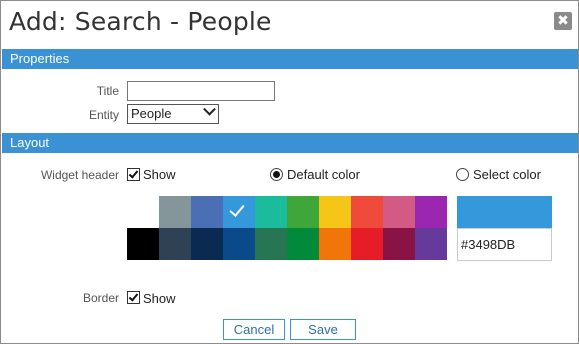  Describe the element at coordinates (173, 113) in the screenshot. I see `entity-select: People` at that location.